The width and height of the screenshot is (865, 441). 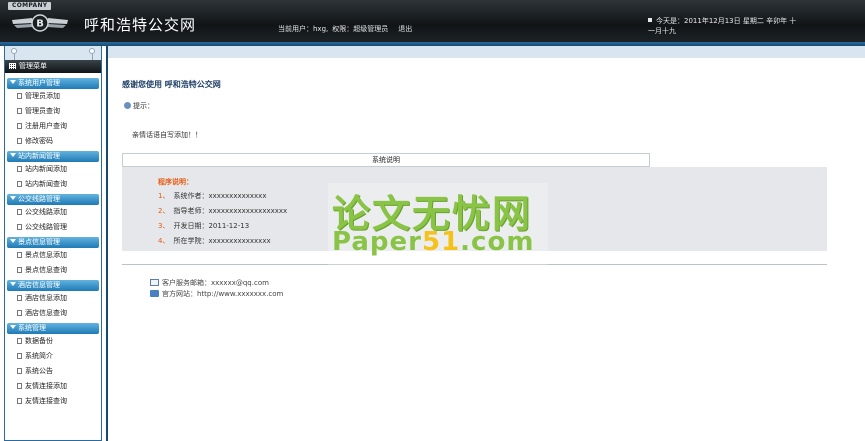 I want to click on main-top-strip, so click(x=486, y=52).